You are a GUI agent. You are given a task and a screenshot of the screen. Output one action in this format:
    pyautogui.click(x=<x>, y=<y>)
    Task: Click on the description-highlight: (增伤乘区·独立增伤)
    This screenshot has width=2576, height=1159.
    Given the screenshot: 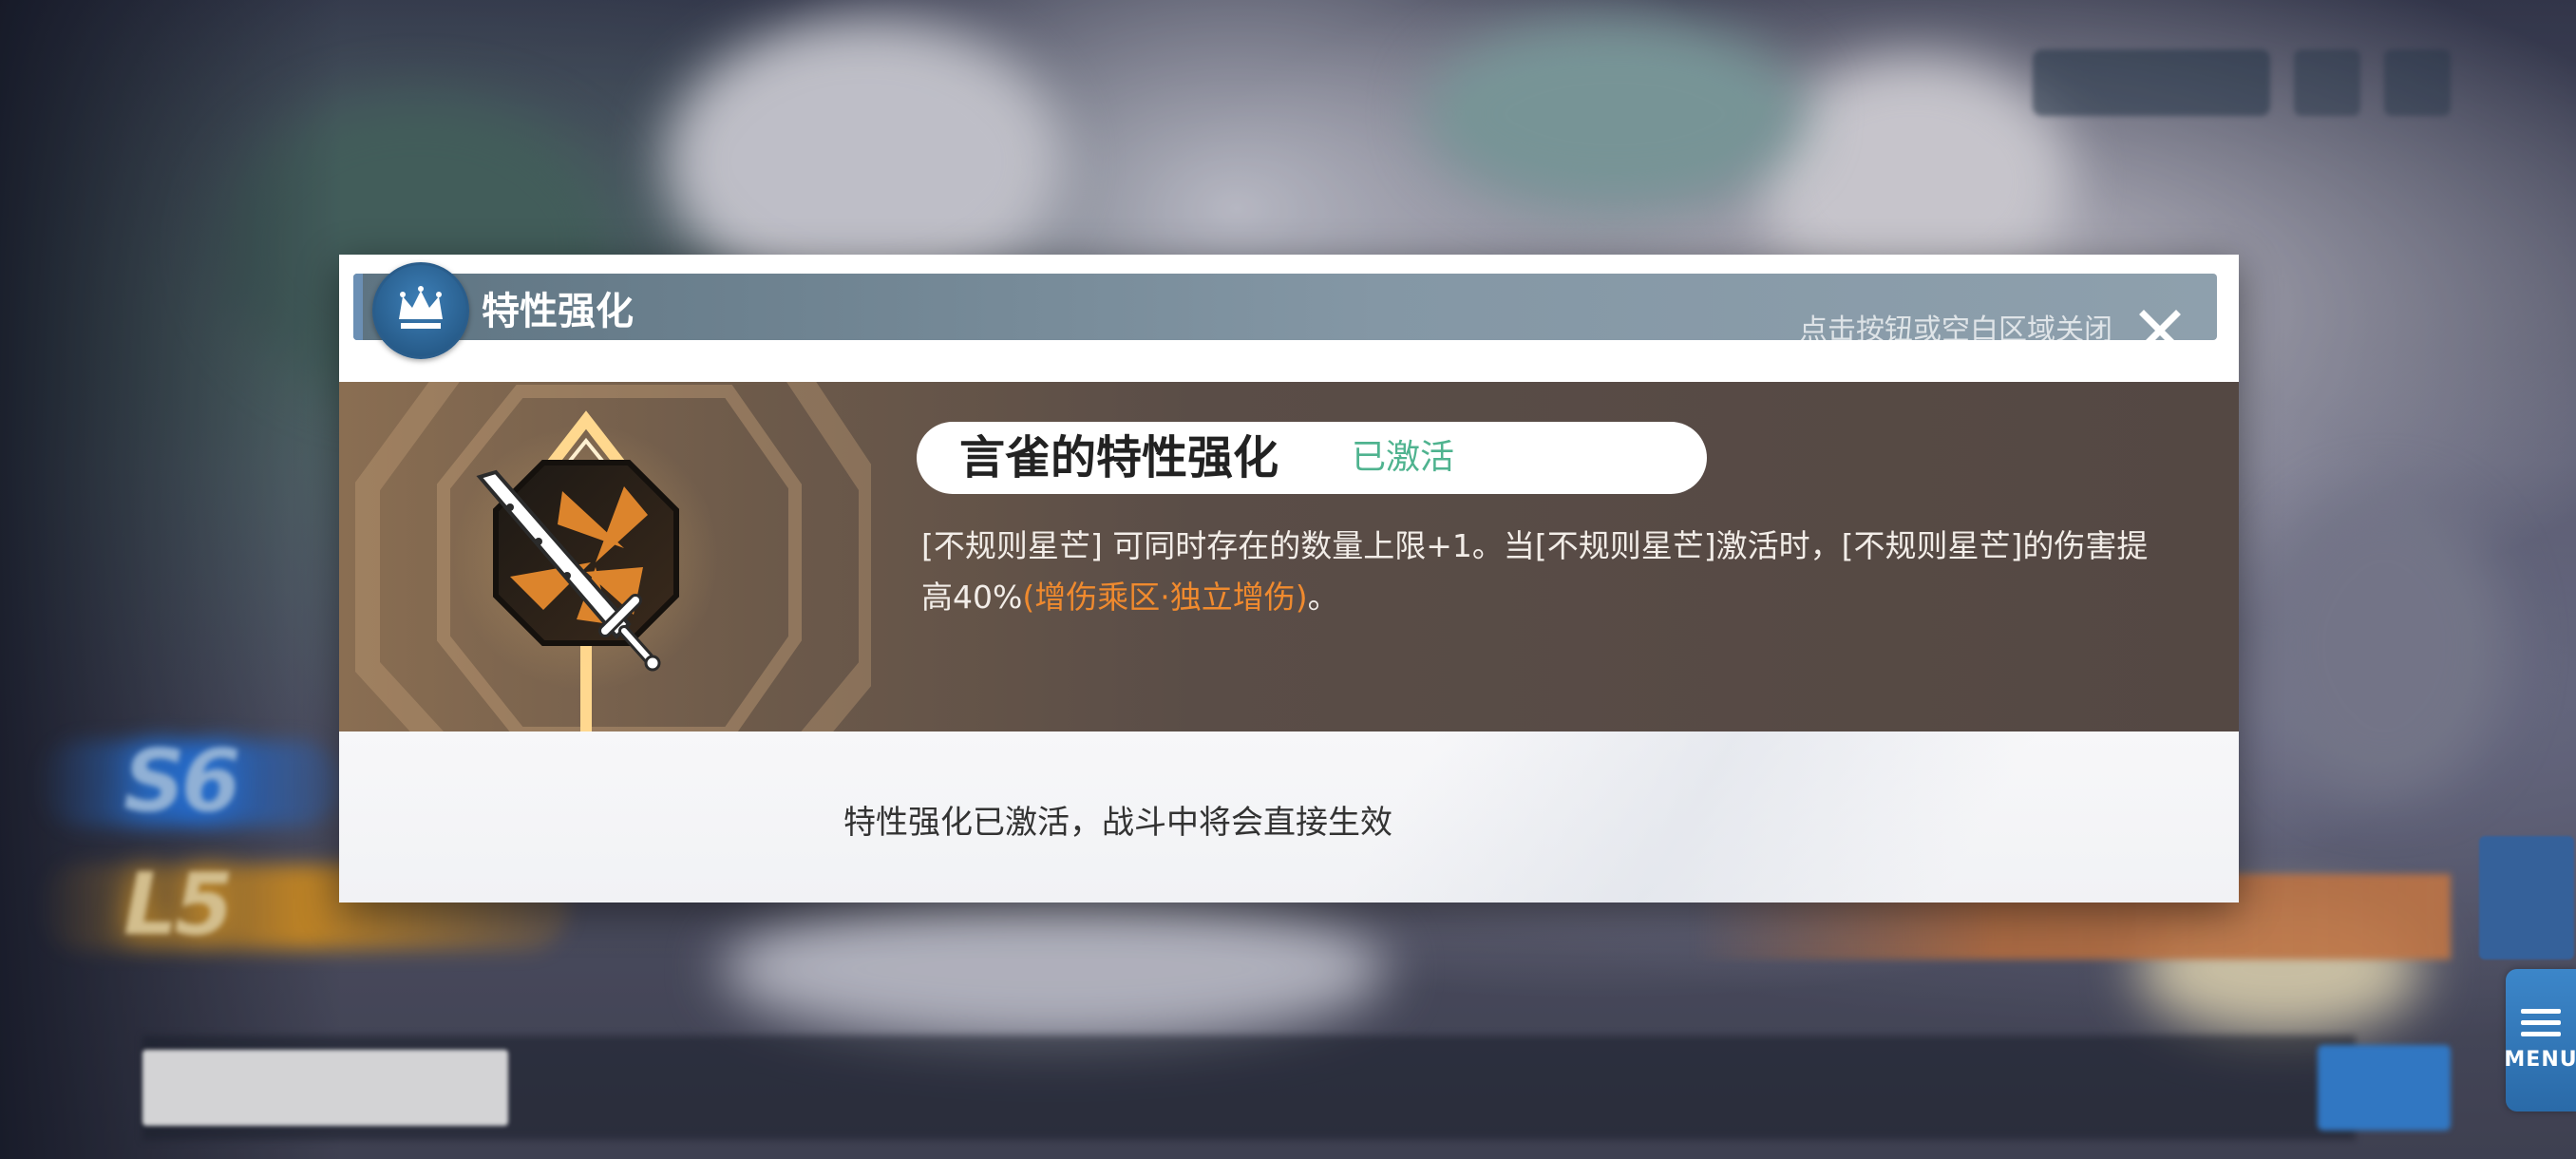 What is the action you would take?
    pyautogui.click(x=1165, y=597)
    